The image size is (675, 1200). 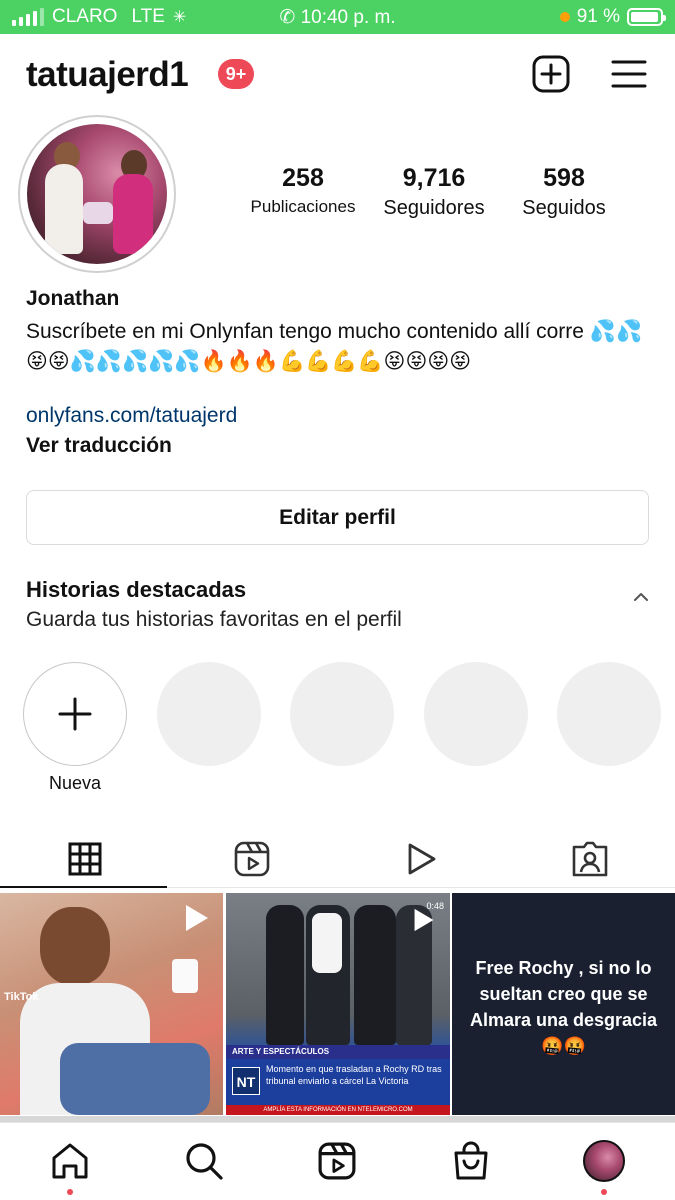 I want to click on search-icon, so click(x=204, y=1161).